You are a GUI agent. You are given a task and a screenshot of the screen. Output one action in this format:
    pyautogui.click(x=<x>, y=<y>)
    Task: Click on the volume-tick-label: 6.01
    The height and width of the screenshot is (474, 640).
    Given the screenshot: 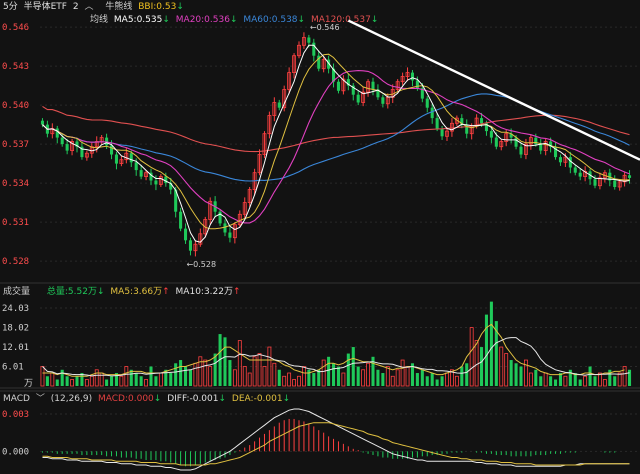 What is the action you would take?
    pyautogui.click(x=13, y=367)
    